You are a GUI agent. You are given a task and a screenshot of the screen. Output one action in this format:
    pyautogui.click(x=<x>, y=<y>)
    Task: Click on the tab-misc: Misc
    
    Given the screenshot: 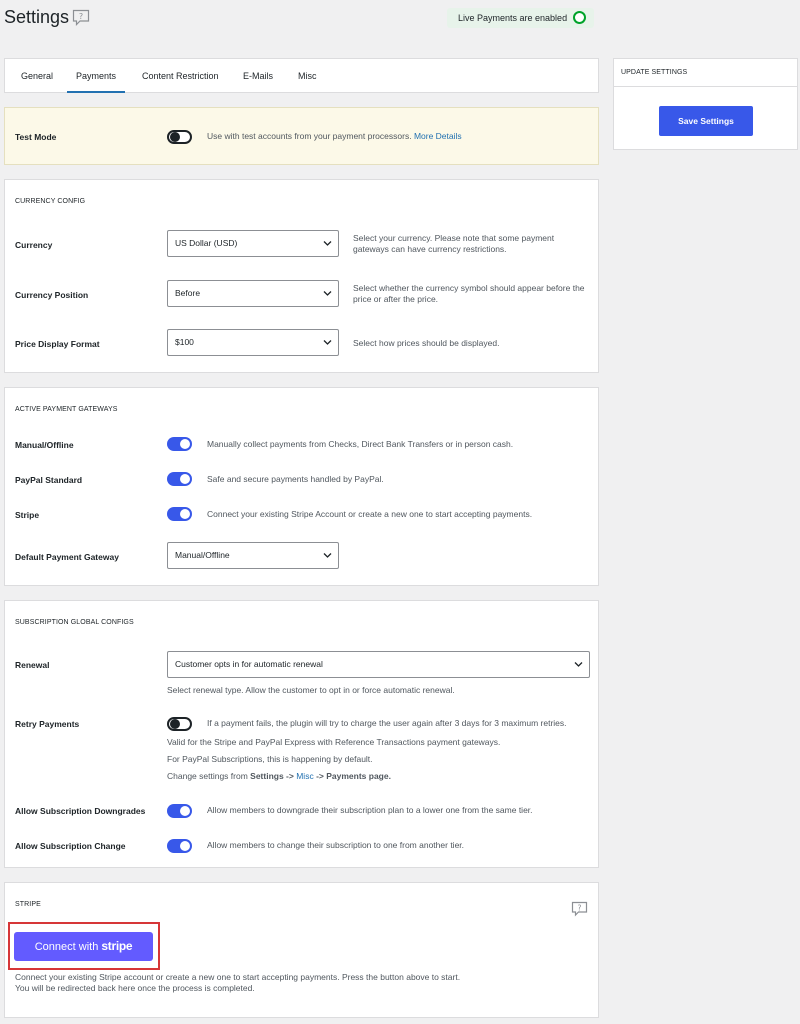 What is the action you would take?
    pyautogui.click(x=307, y=76)
    